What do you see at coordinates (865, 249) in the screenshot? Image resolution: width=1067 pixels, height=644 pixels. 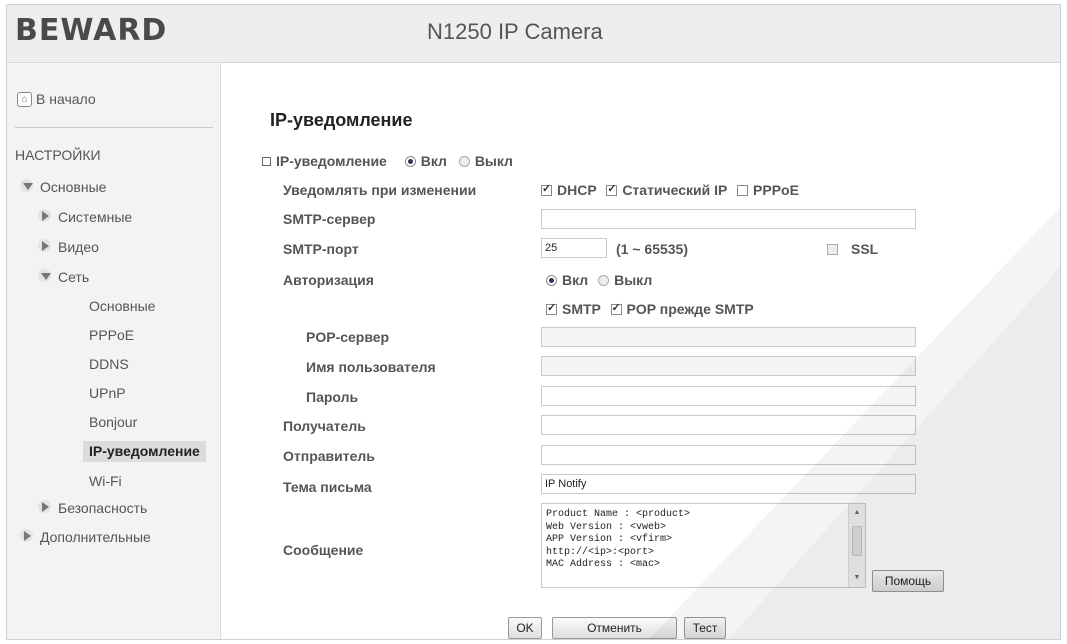 I see `ssl-label: SSL` at bounding box center [865, 249].